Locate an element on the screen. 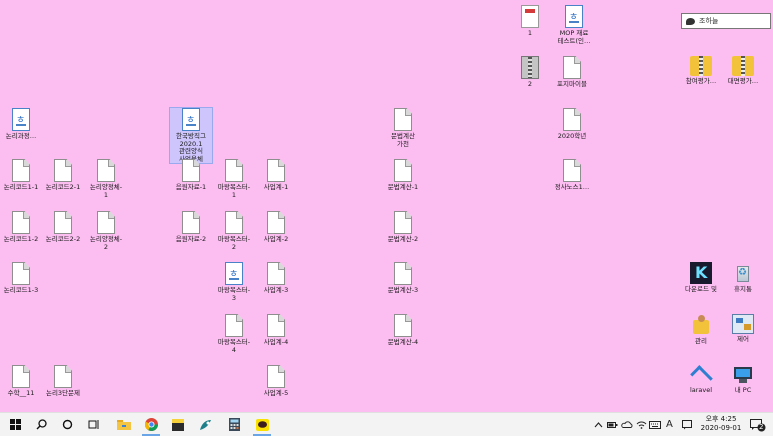 The image size is (773, 436). show-hidden-icons-button is located at coordinates (598, 424).